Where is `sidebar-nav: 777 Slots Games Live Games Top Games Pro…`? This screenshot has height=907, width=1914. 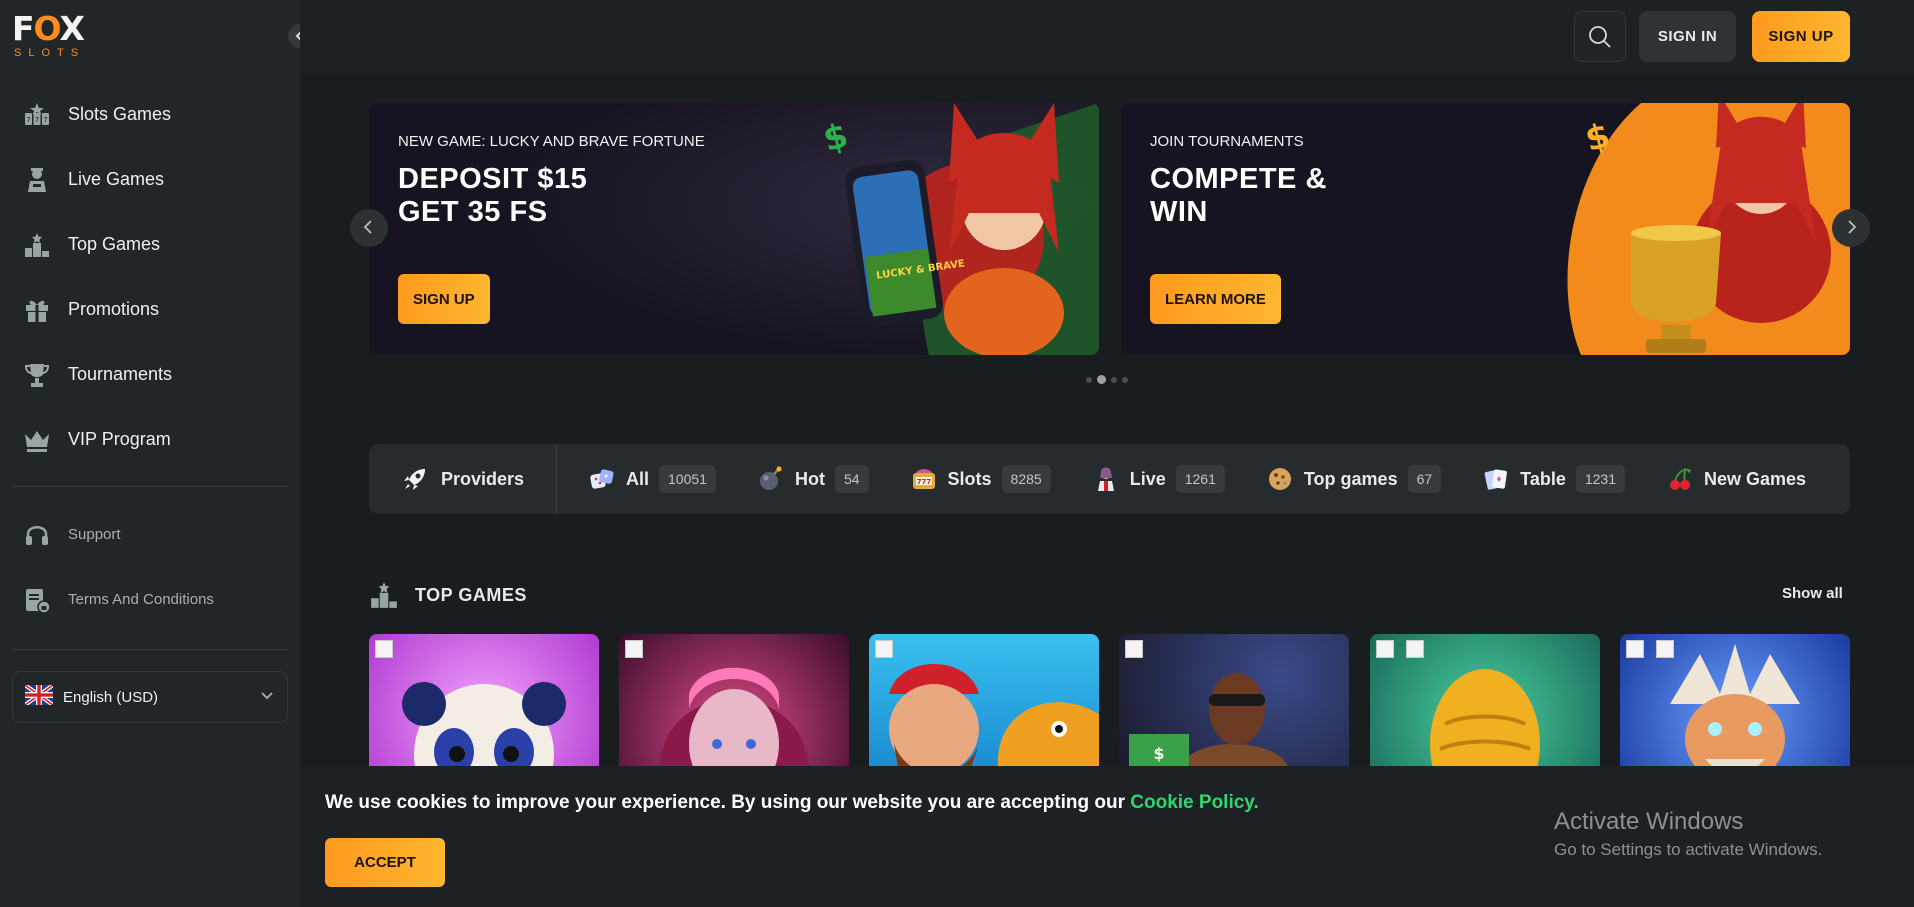 sidebar-nav: 777 Slots Games Live Games Top Games Pro… is located at coordinates (150, 277).